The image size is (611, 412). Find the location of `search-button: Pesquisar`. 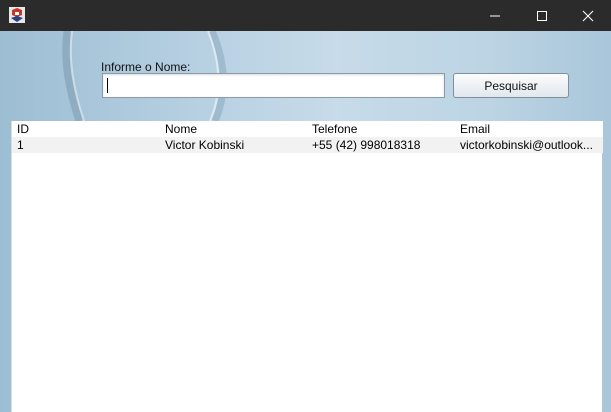

search-button: Pesquisar is located at coordinates (511, 85).